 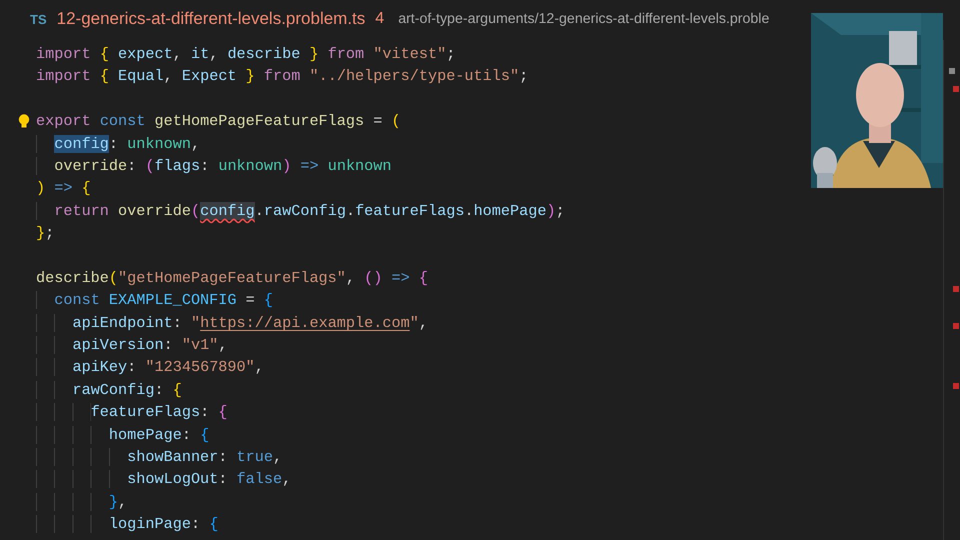 I want to click on code-line: override: (flags: unknown) => unknown, so click(x=214, y=166).